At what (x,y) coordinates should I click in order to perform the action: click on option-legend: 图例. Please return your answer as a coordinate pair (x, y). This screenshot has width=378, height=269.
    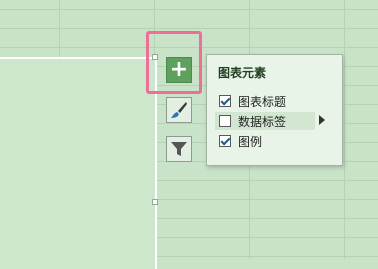
    Looking at the image, I should click on (240, 141).